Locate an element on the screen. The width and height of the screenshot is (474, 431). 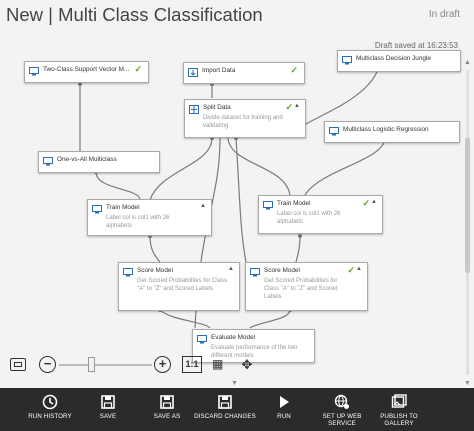
pan-icon: ✥ is located at coordinates (247, 364).